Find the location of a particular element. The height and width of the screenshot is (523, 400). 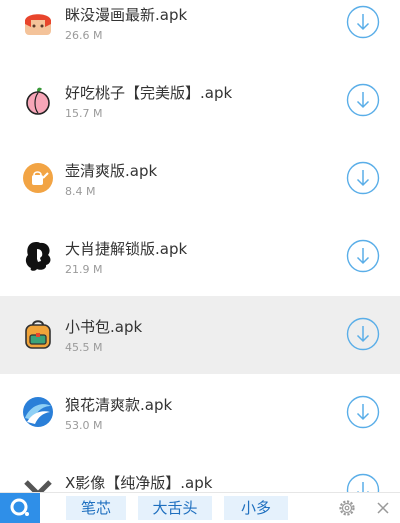

tag-button: 笔芯 is located at coordinates (96, 508).